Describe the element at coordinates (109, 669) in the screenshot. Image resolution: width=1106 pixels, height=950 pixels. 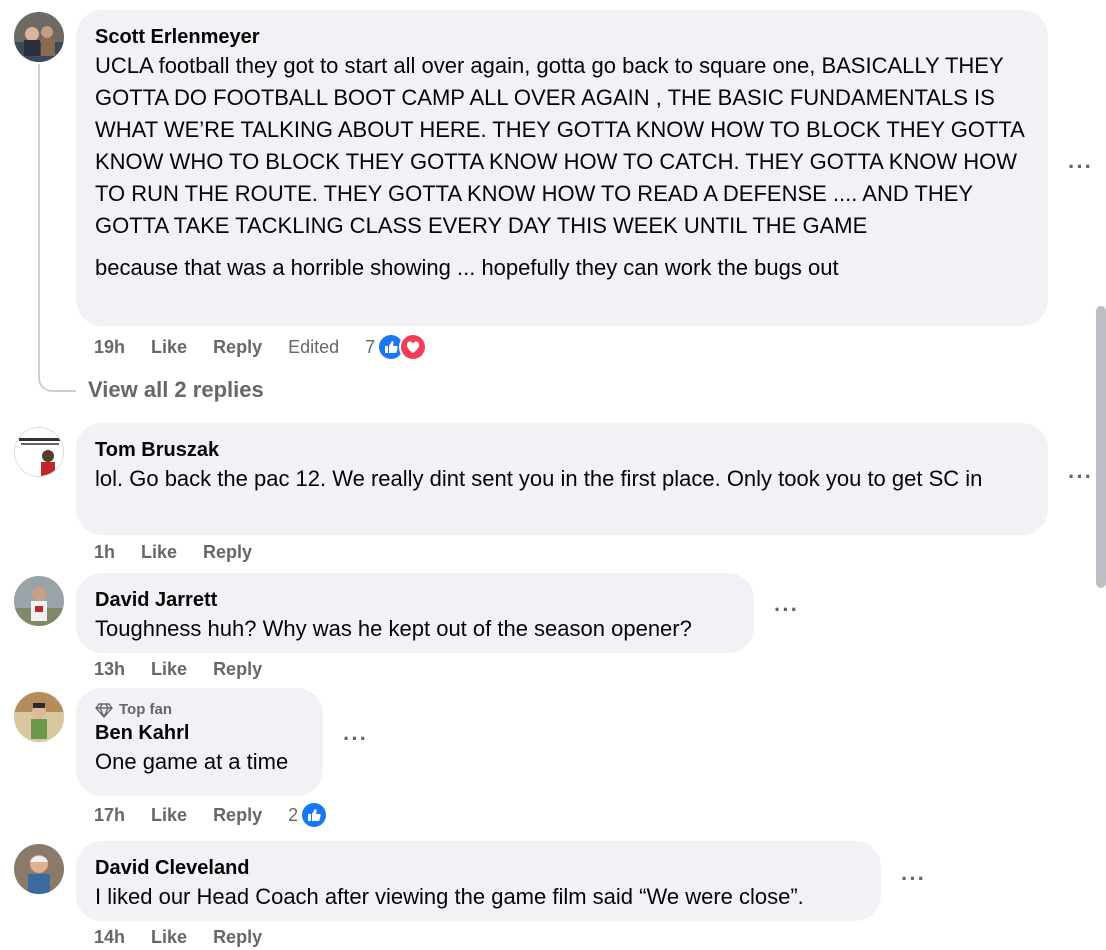
I see `comment-timestamp: 13h` at that location.